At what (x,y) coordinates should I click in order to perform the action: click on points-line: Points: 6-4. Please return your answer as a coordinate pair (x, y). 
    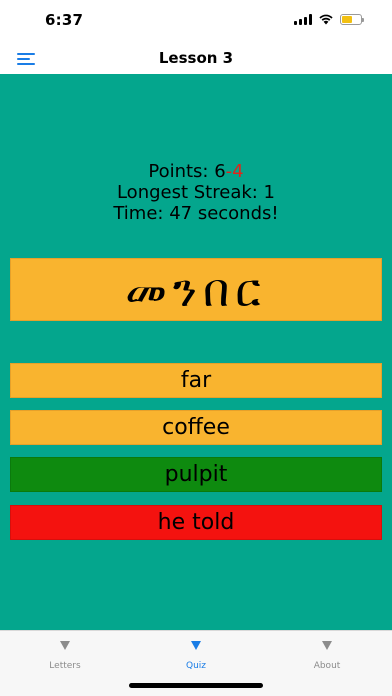
    Looking at the image, I should click on (196, 171).